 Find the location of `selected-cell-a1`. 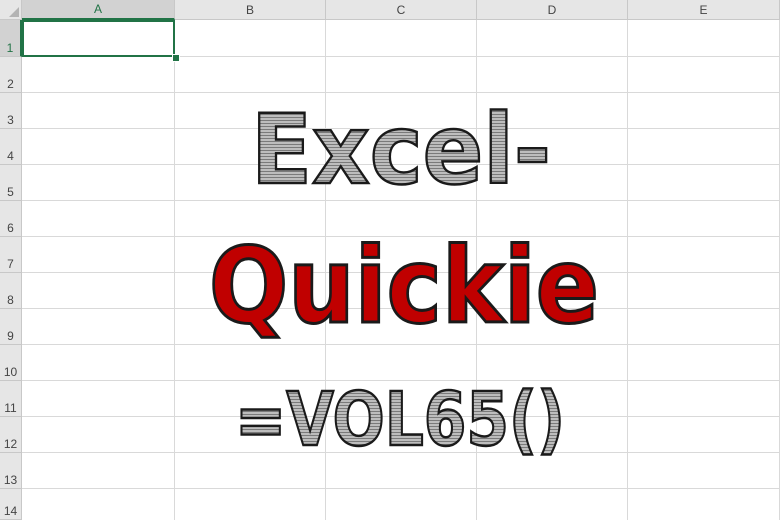

selected-cell-a1 is located at coordinates (98, 38).